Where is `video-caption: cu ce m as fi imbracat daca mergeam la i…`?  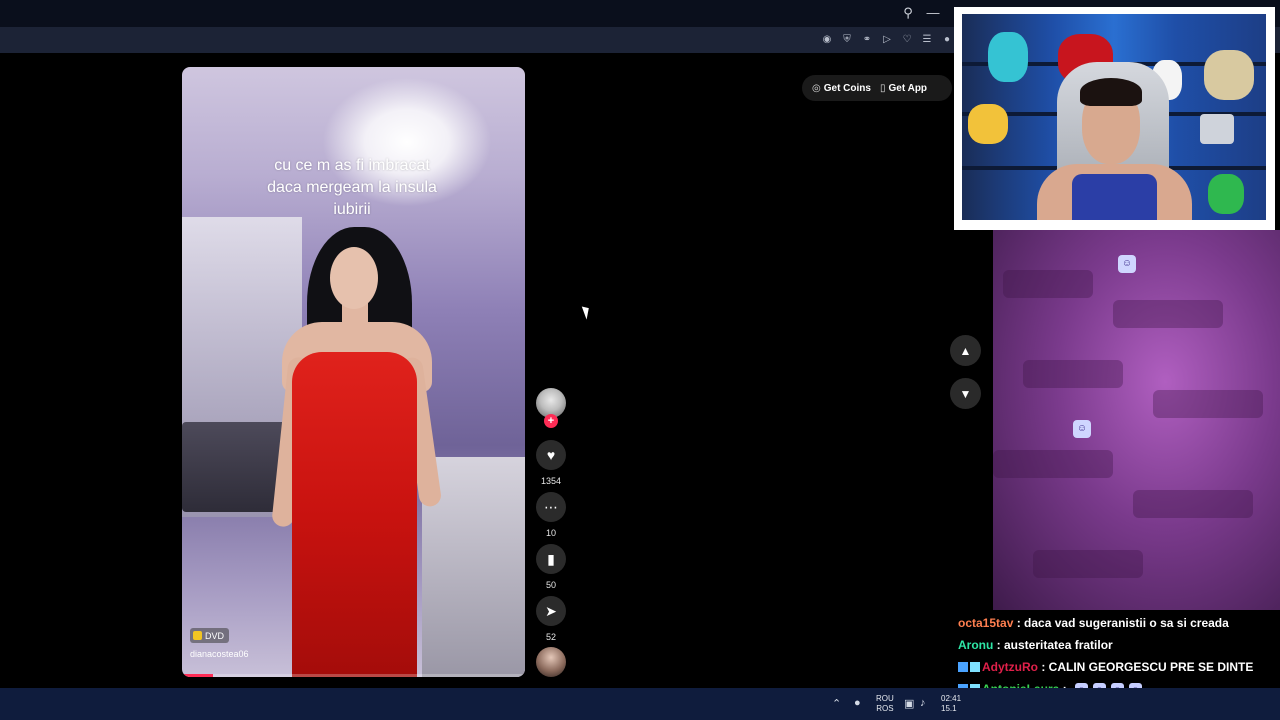 video-caption: cu ce m as fi imbracat daca mergeam la i… is located at coordinates (352, 187).